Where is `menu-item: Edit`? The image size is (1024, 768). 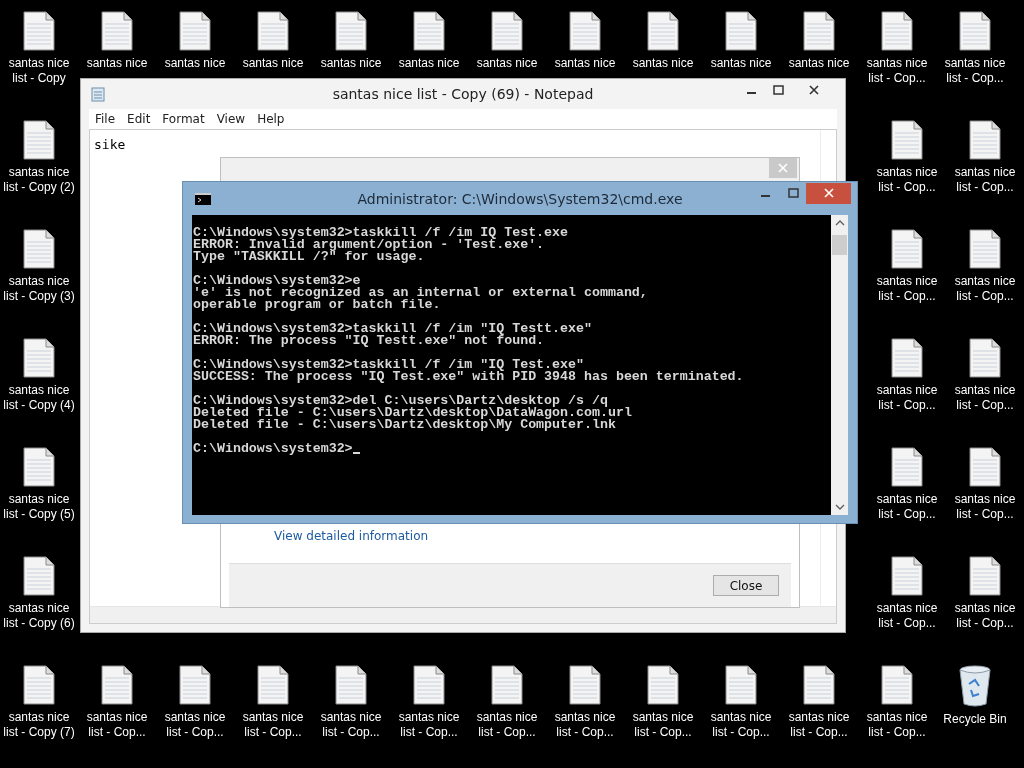
menu-item: Edit is located at coordinates (139, 119).